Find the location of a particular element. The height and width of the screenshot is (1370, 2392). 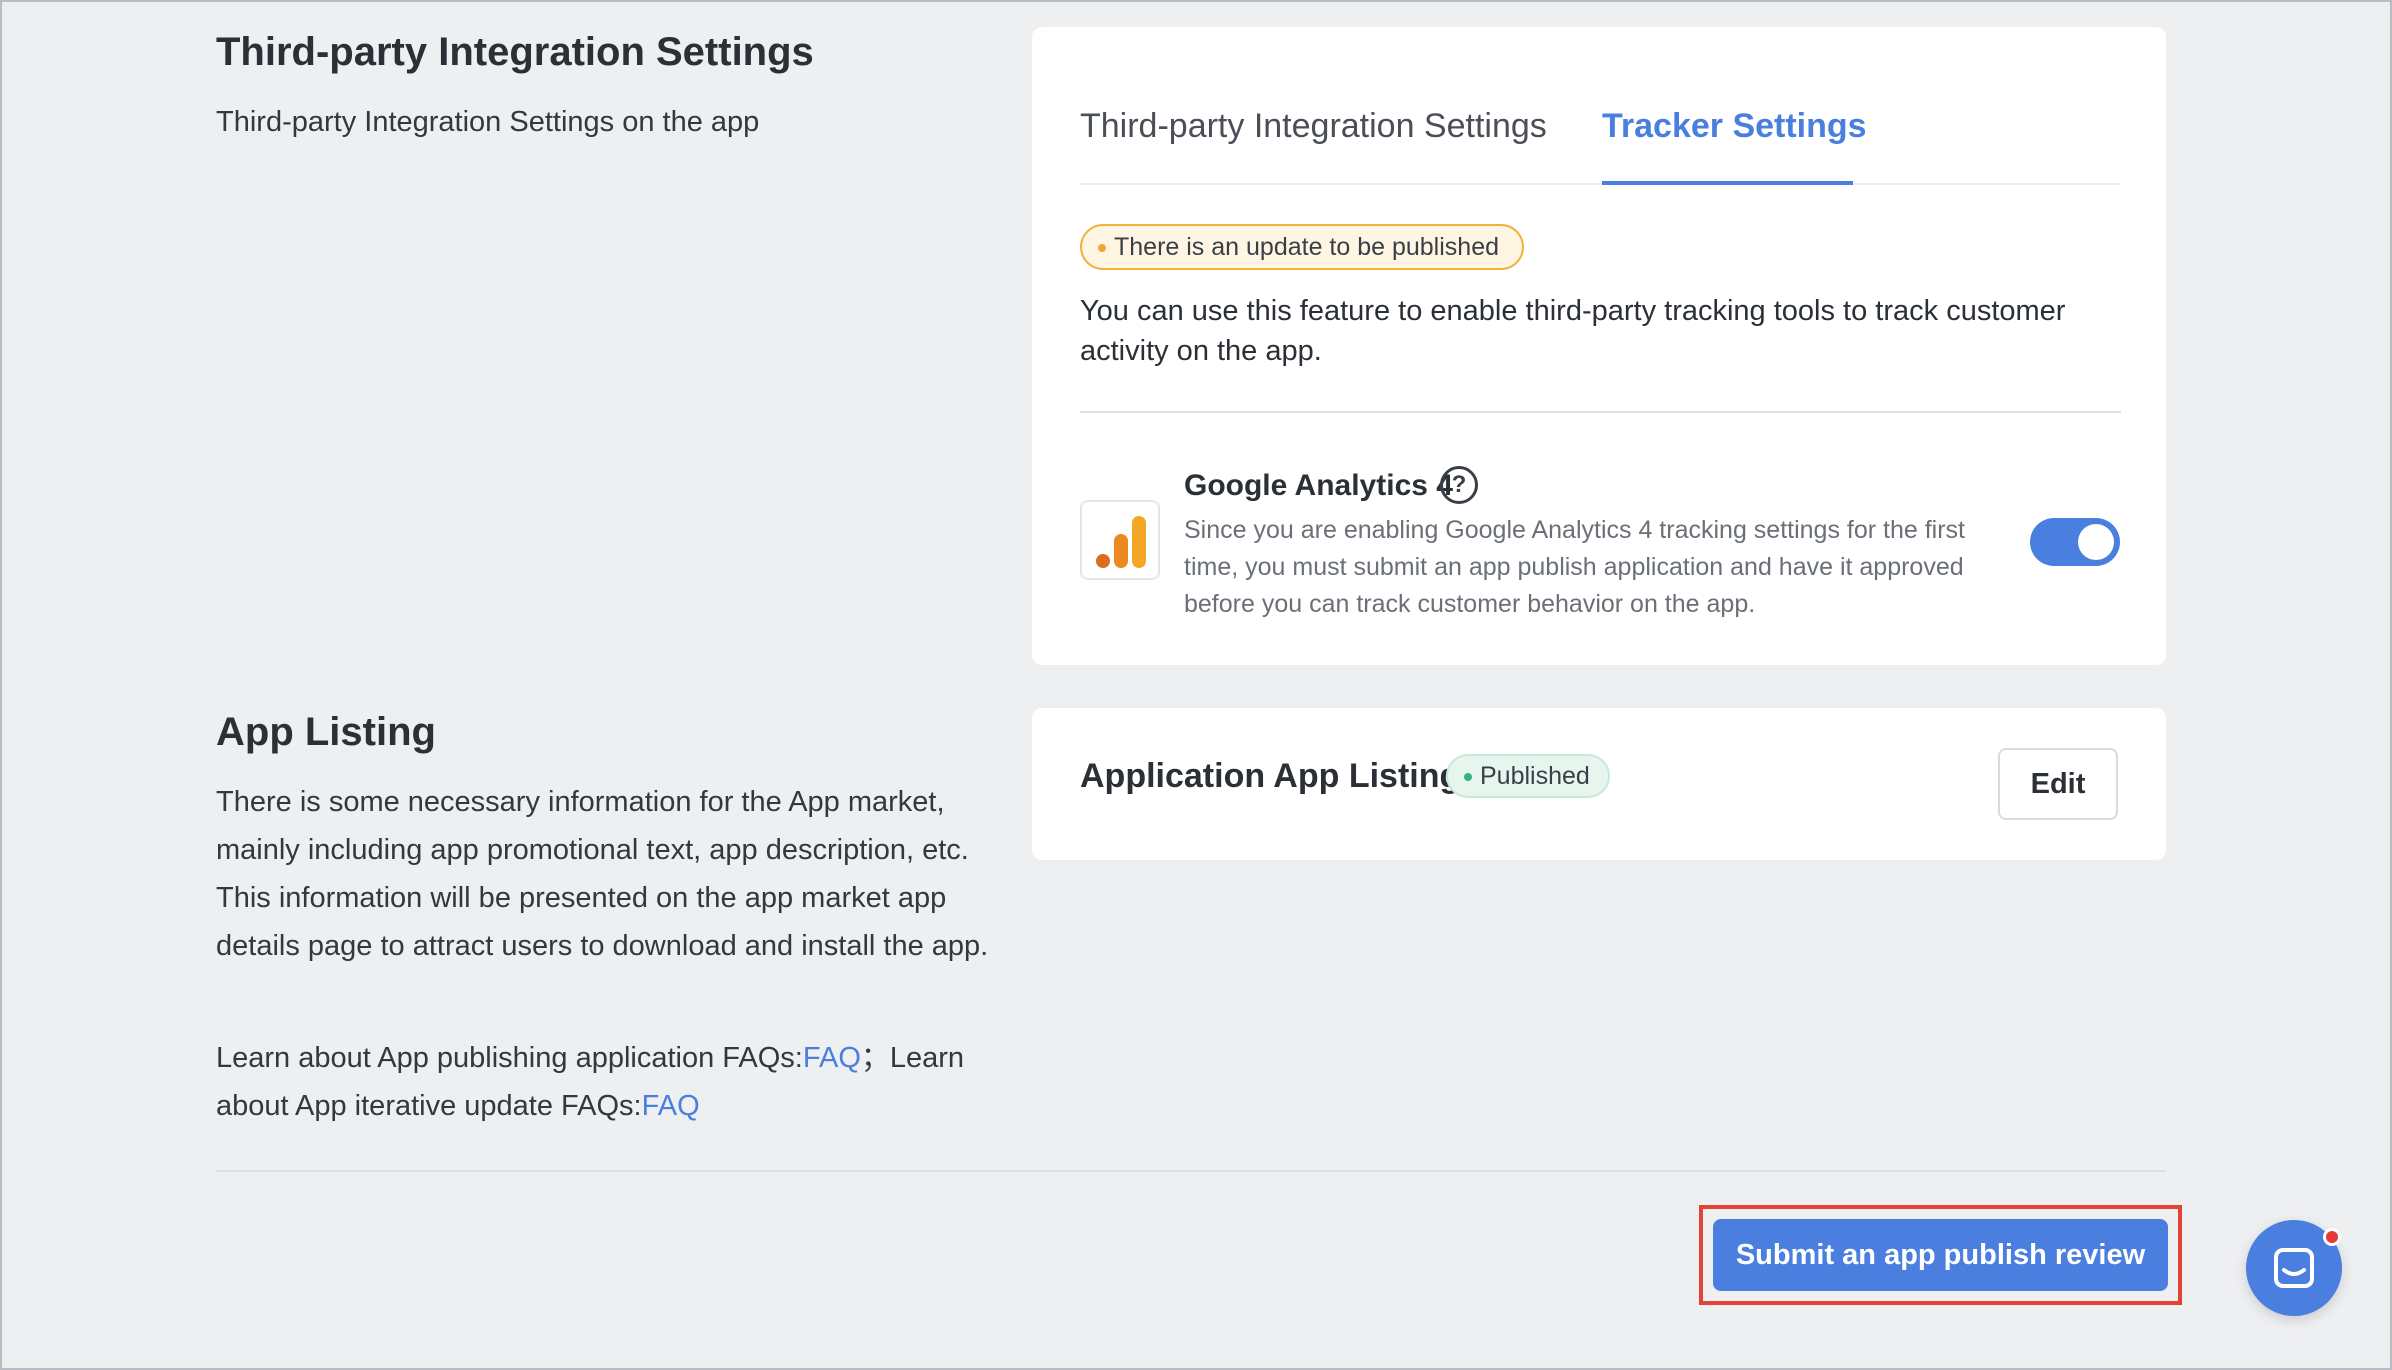

divider is located at coordinates (1600, 412).